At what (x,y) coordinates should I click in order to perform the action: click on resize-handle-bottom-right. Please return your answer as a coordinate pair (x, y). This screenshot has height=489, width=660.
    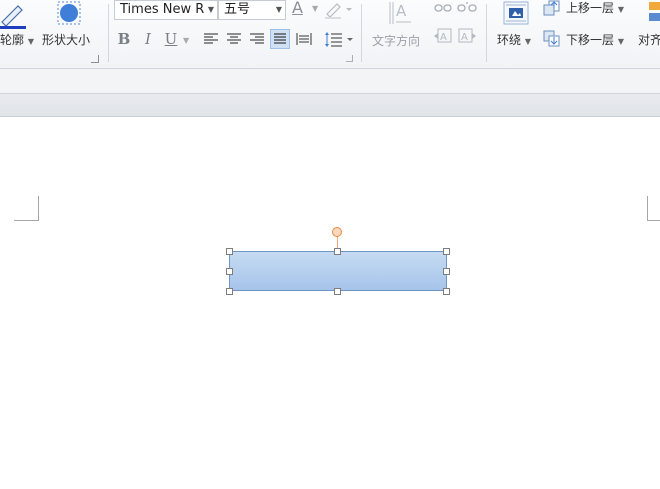
    Looking at the image, I should click on (446, 291).